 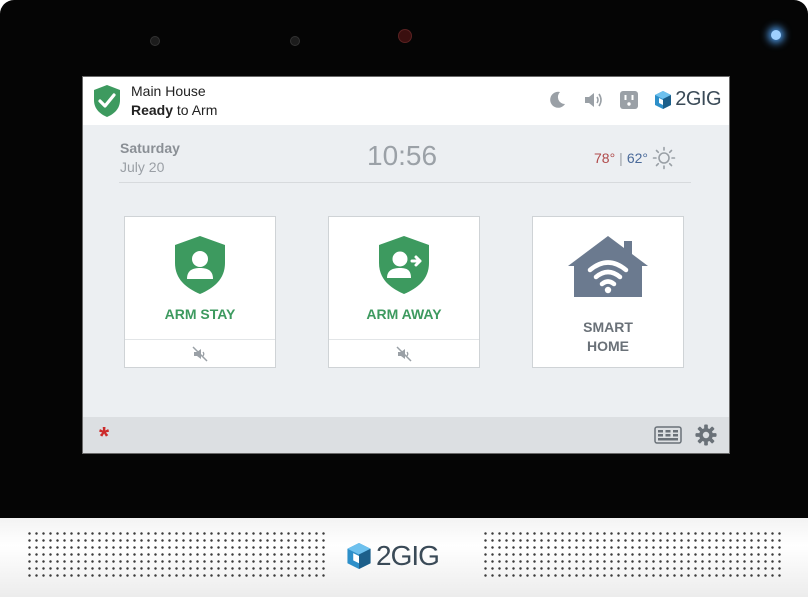 I want to click on arm-status-bold: Ready, so click(x=152, y=110).